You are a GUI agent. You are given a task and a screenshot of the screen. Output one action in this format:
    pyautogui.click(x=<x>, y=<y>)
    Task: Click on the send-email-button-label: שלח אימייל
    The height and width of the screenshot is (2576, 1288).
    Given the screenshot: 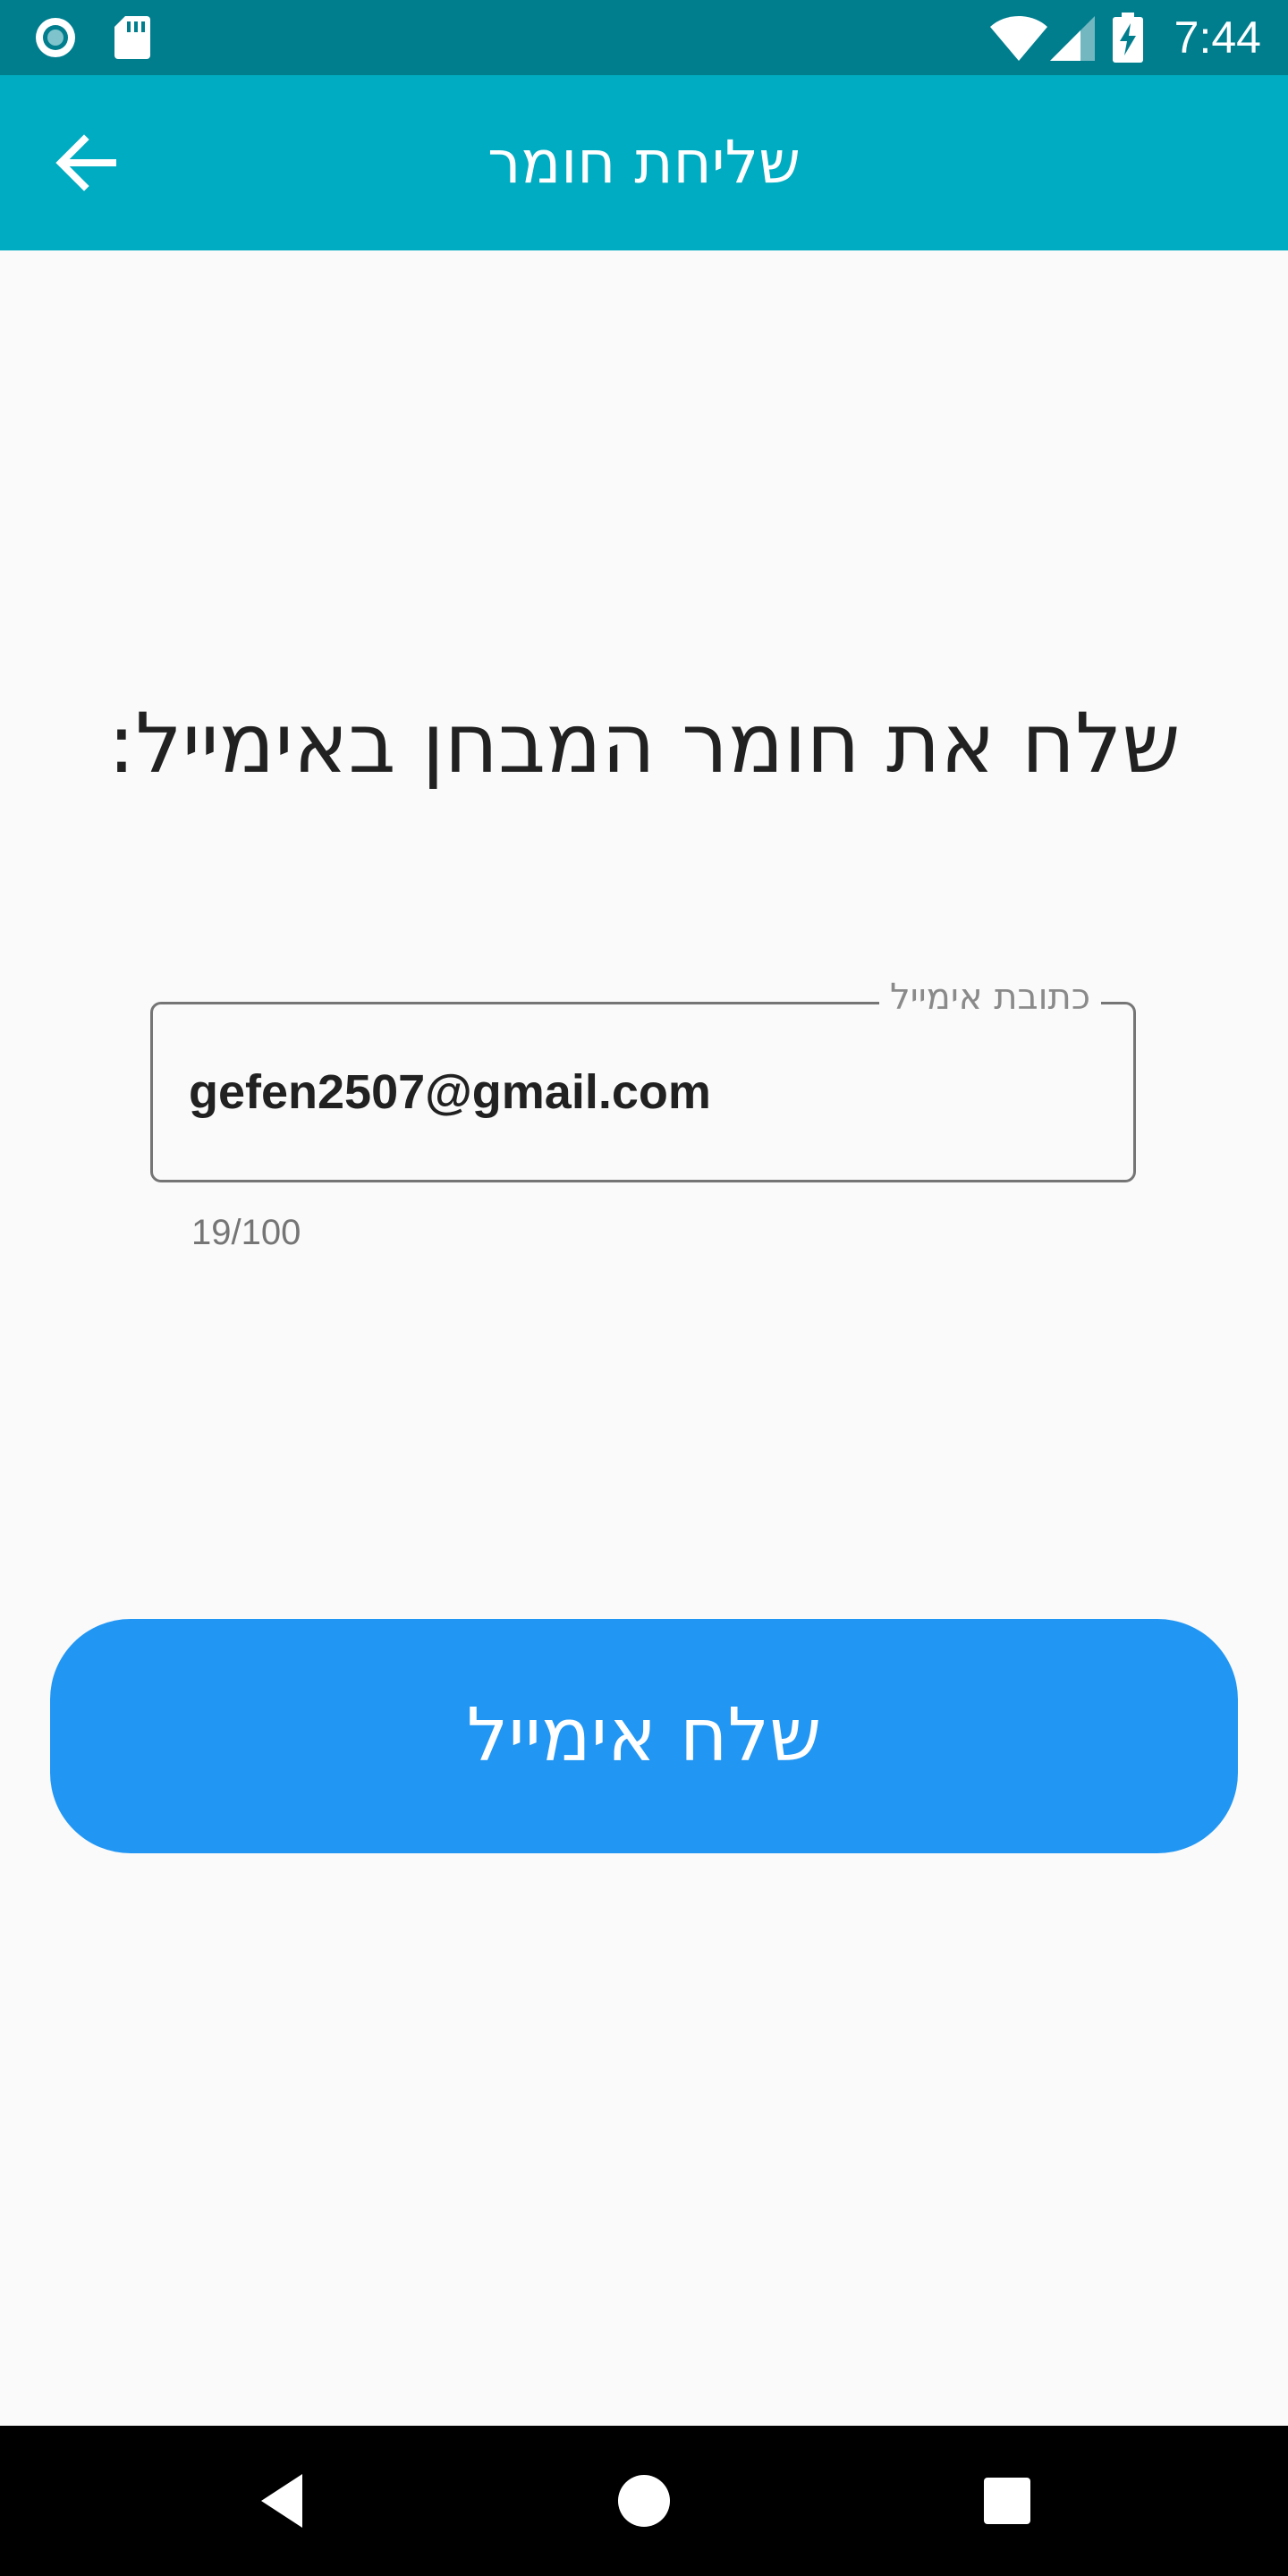 What is the action you would take?
    pyautogui.click(x=644, y=1735)
    